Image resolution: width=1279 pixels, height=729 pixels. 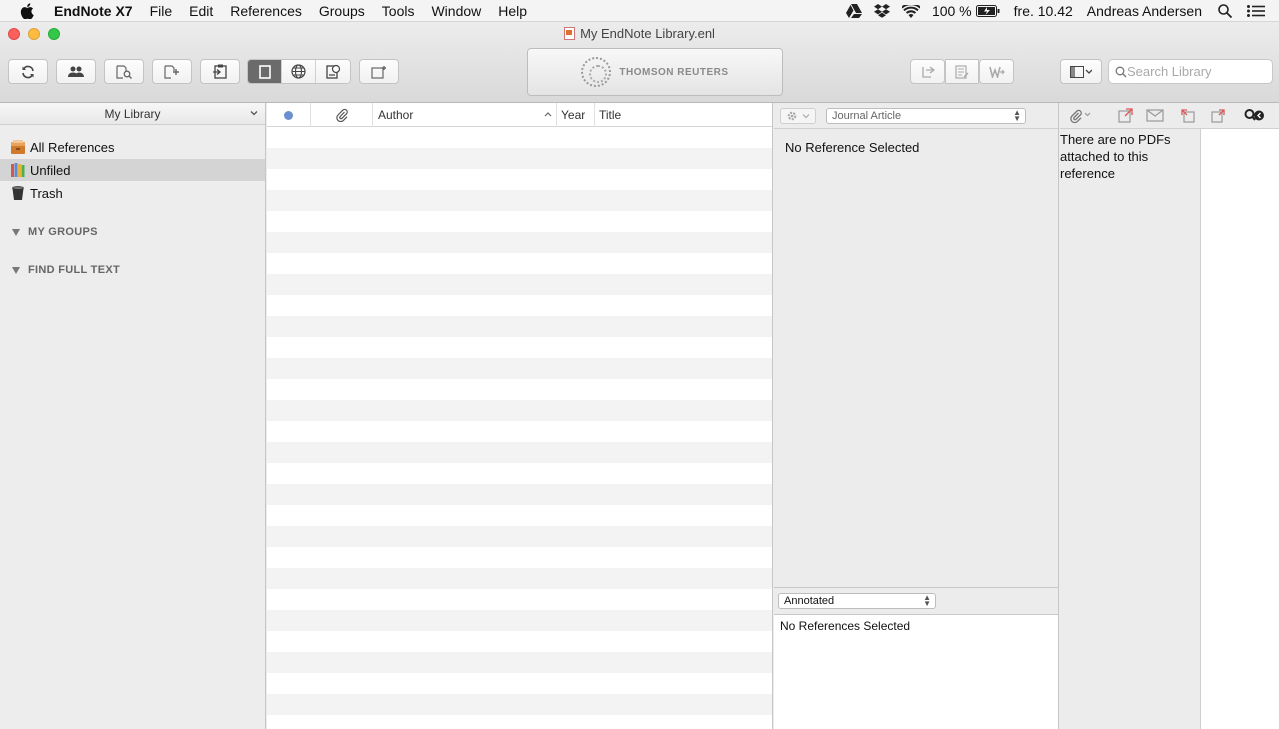 I want to click on output-style-select: Annotated ▲ ▼, so click(x=857, y=601).